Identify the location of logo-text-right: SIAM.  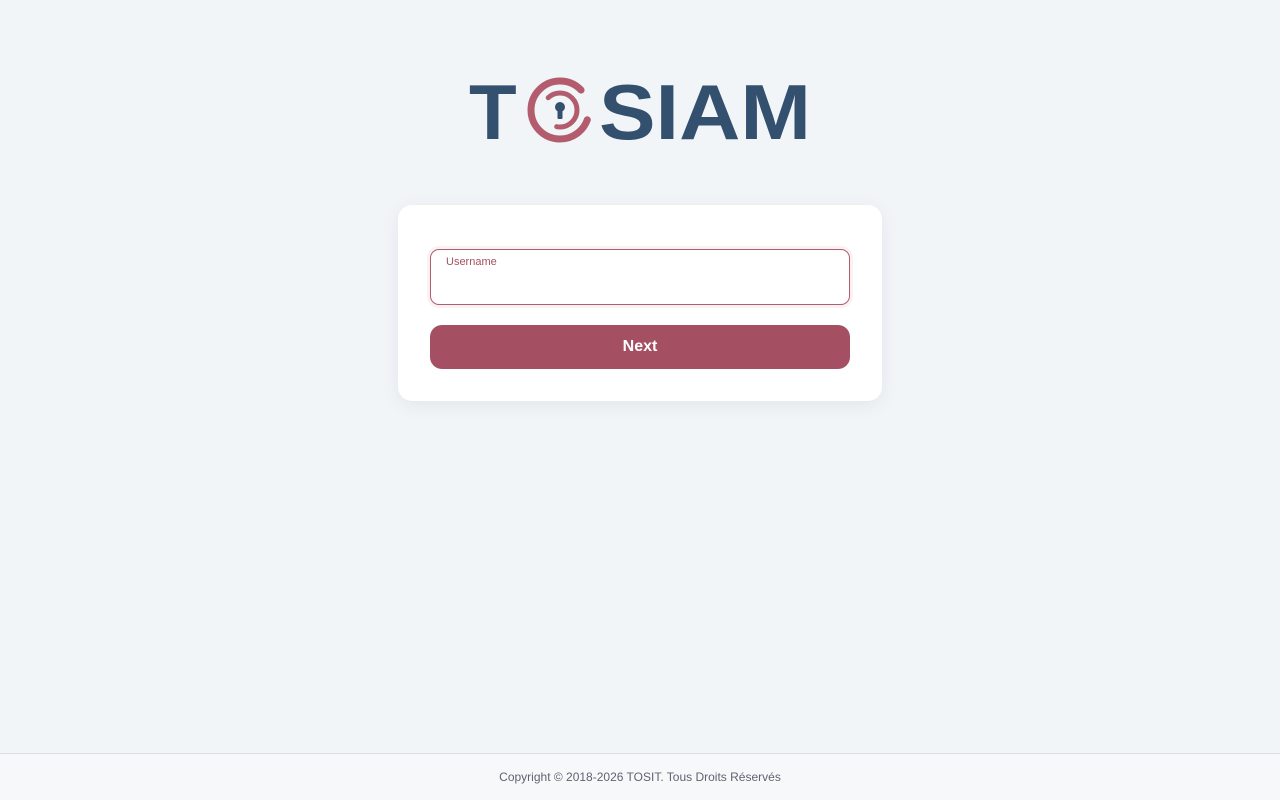
(705, 110).